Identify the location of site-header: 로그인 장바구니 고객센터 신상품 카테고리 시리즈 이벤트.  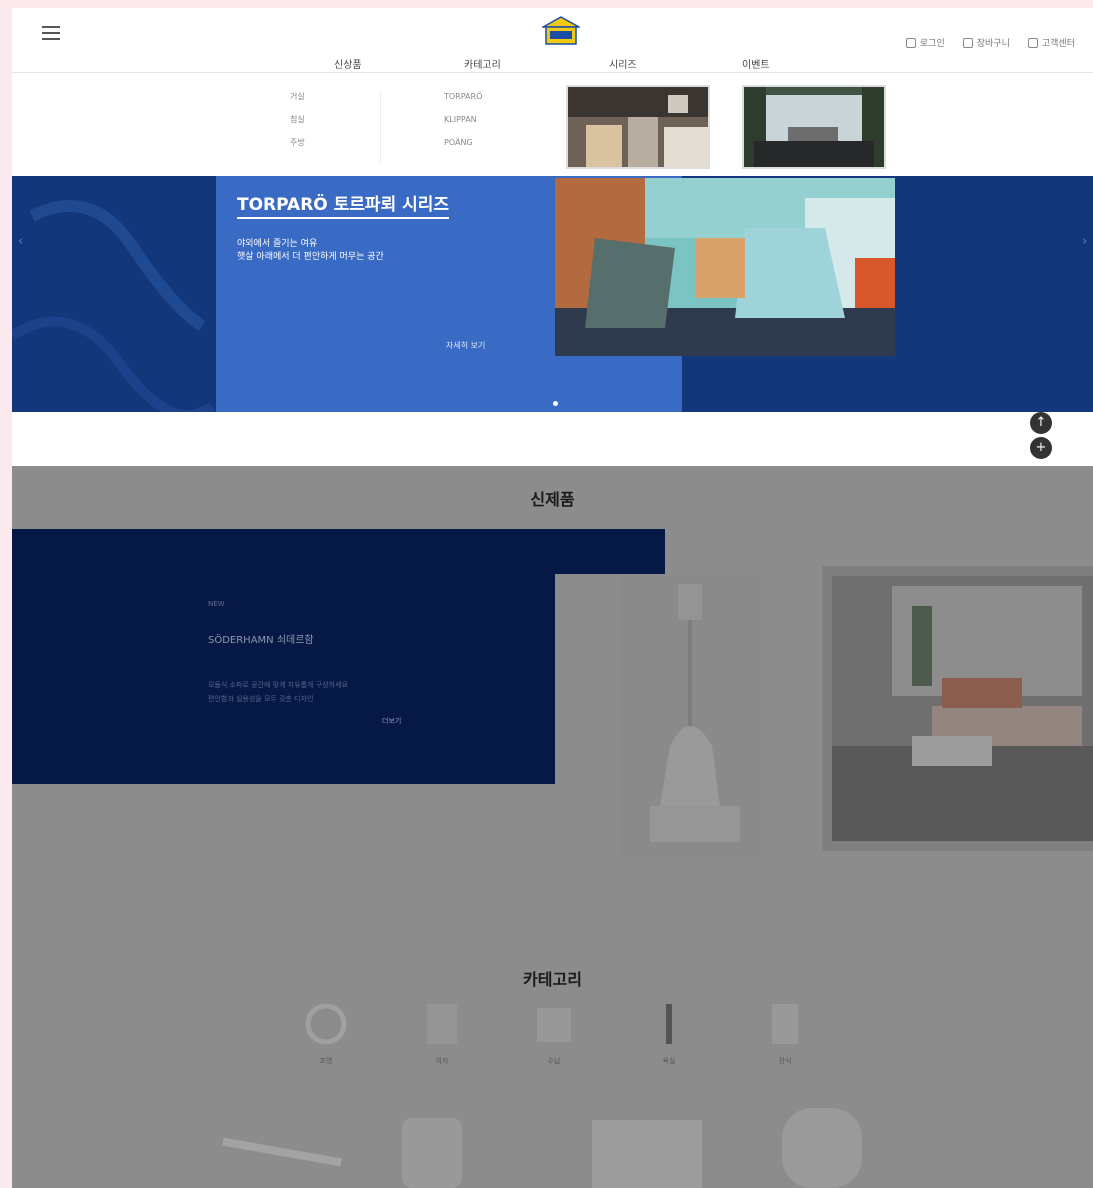
(552, 40).